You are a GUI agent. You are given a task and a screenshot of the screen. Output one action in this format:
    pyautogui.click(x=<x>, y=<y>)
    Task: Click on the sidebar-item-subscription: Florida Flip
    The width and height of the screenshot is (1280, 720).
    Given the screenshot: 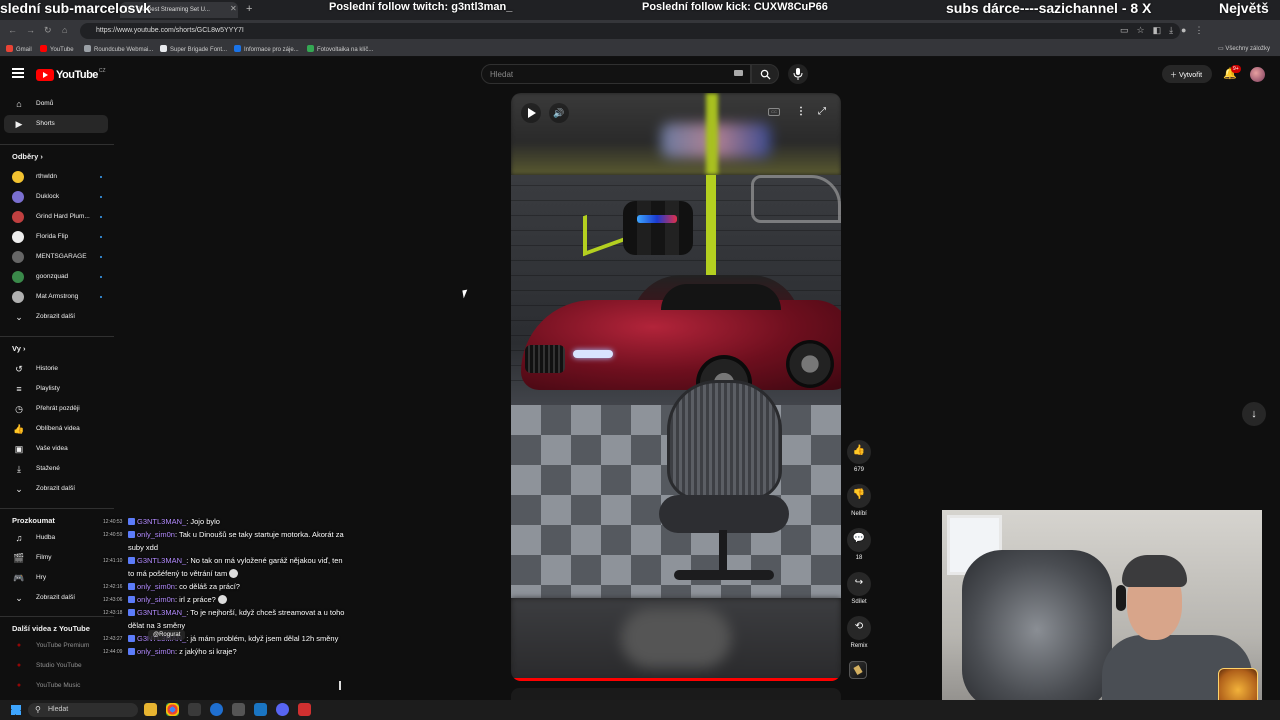 What is the action you would take?
    pyautogui.click(x=56, y=237)
    